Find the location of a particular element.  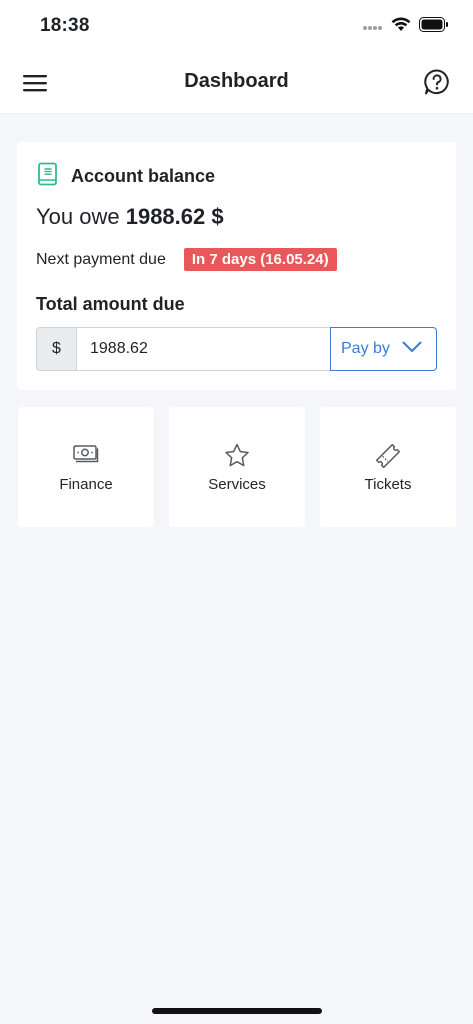

tile-services: Services is located at coordinates (237, 467).